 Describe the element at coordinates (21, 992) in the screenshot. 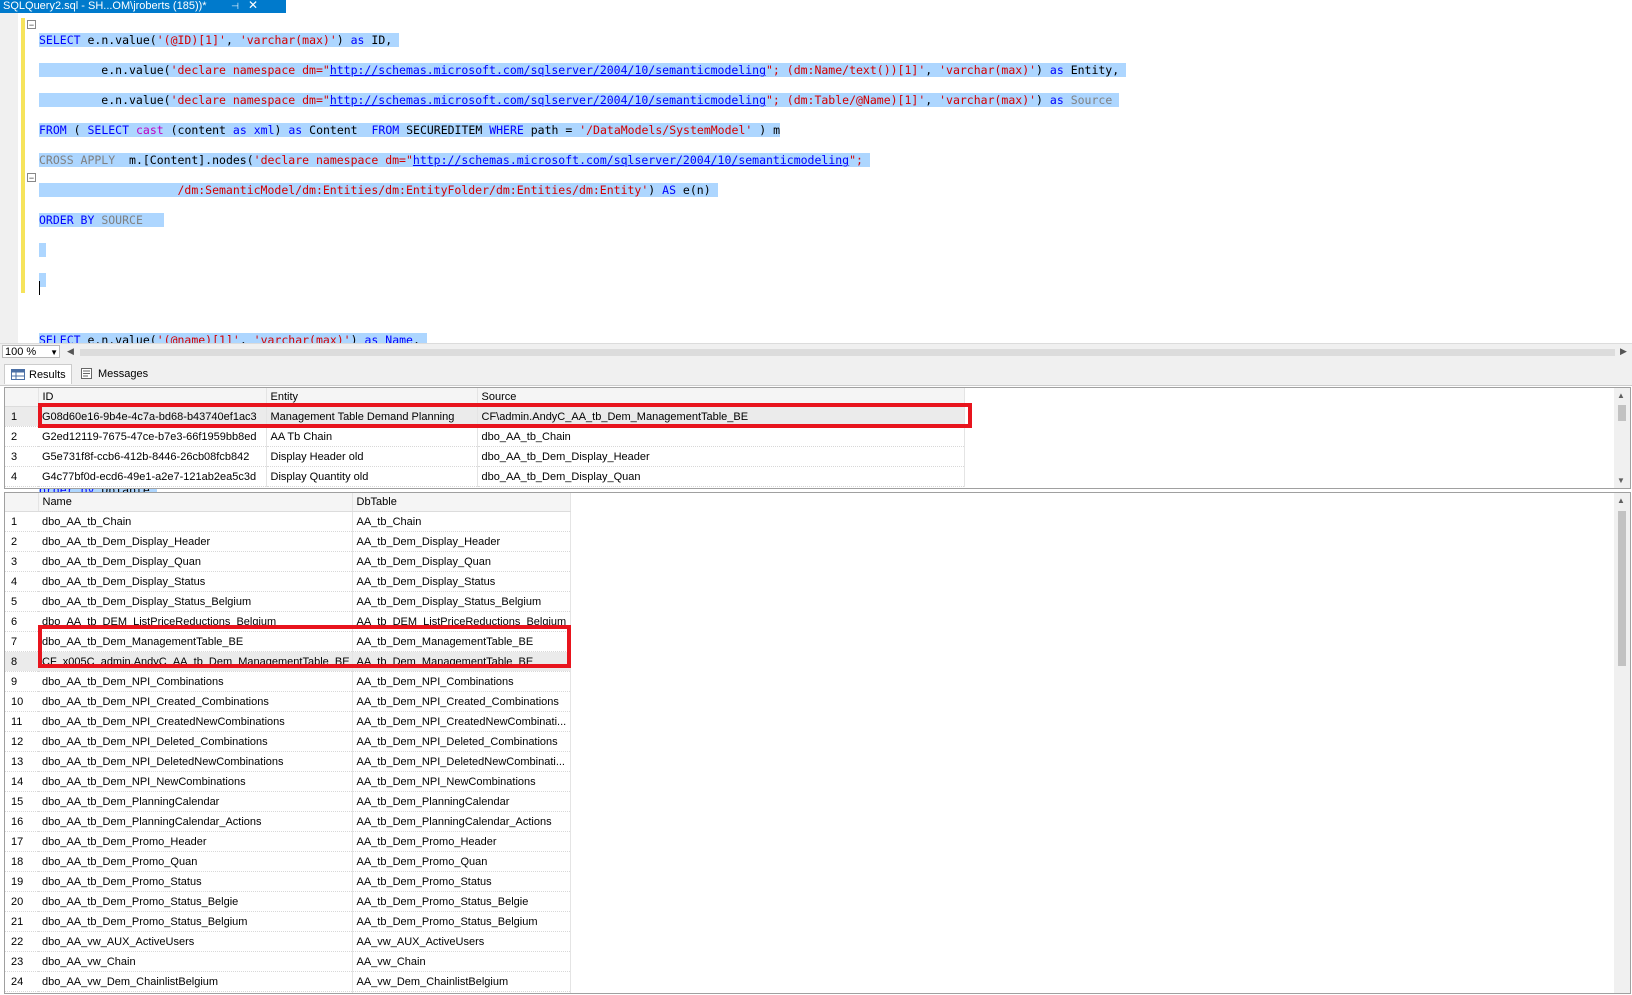

I see `row-number: 25` at that location.